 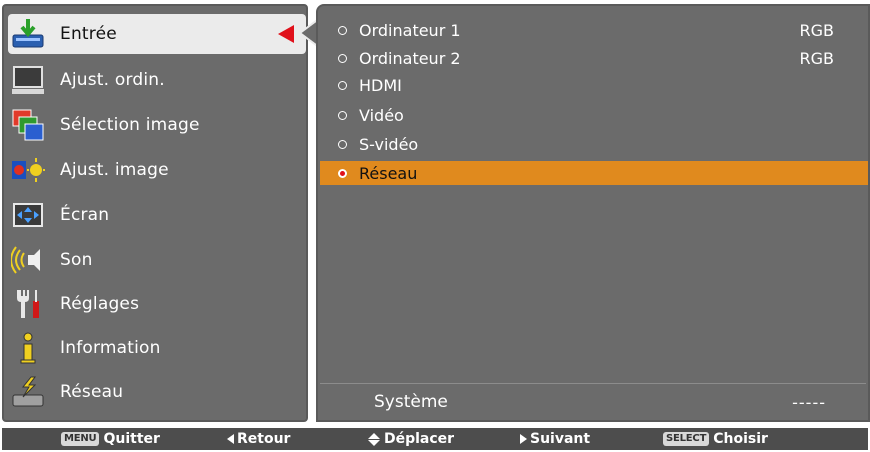 I want to click on option-row-hdmi: HDMI, so click(x=594, y=85).